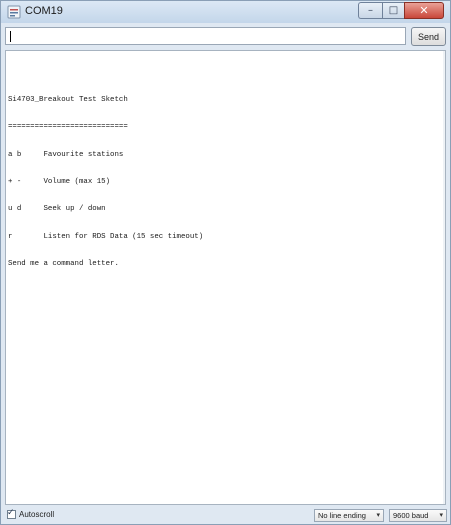  Describe the element at coordinates (44, 11) in the screenshot. I see `window-title: COM19` at that location.